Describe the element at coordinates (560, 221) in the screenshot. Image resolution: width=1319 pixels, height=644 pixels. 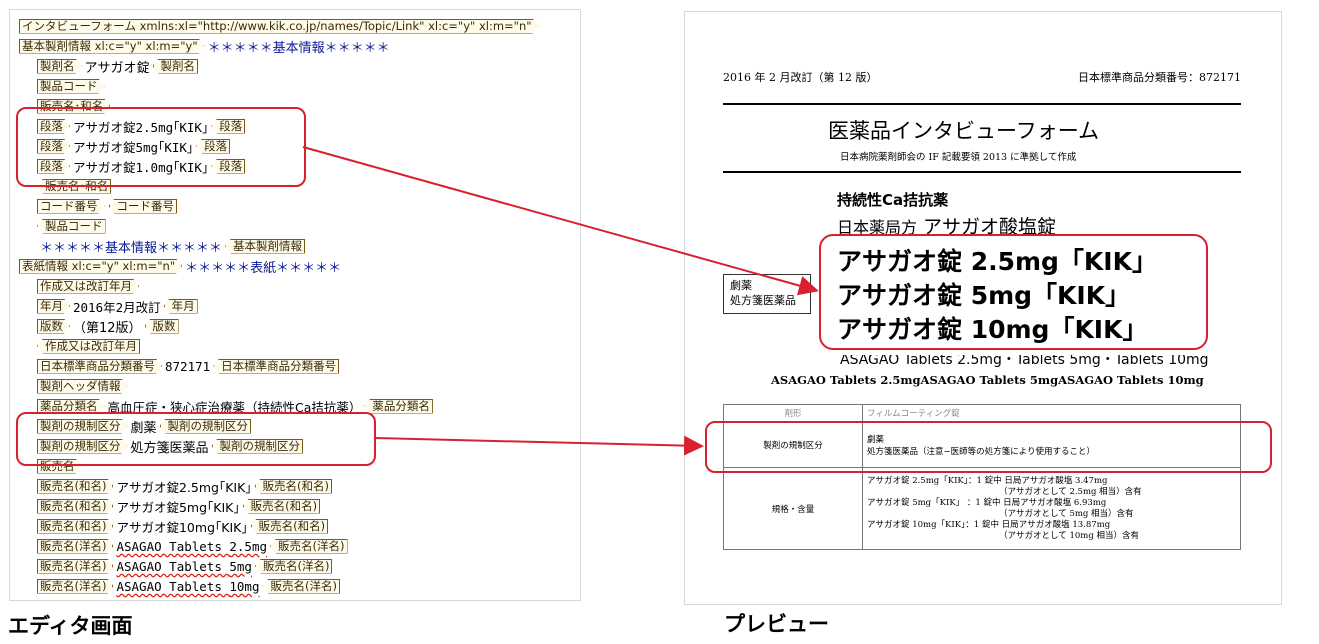
I see `arrow-paragraphs-to-brand-names` at that location.